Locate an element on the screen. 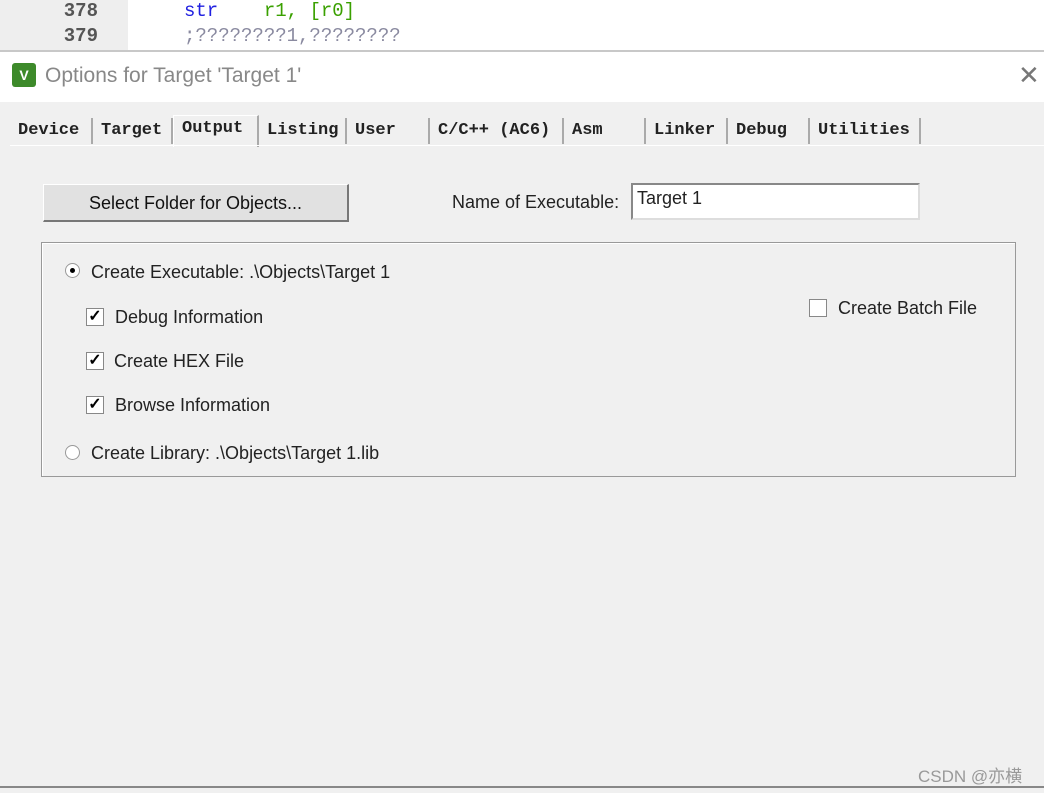 The image size is (1044, 793). create-library-label: Create Library: .\Objects\Target 1.lib is located at coordinates (235, 453).